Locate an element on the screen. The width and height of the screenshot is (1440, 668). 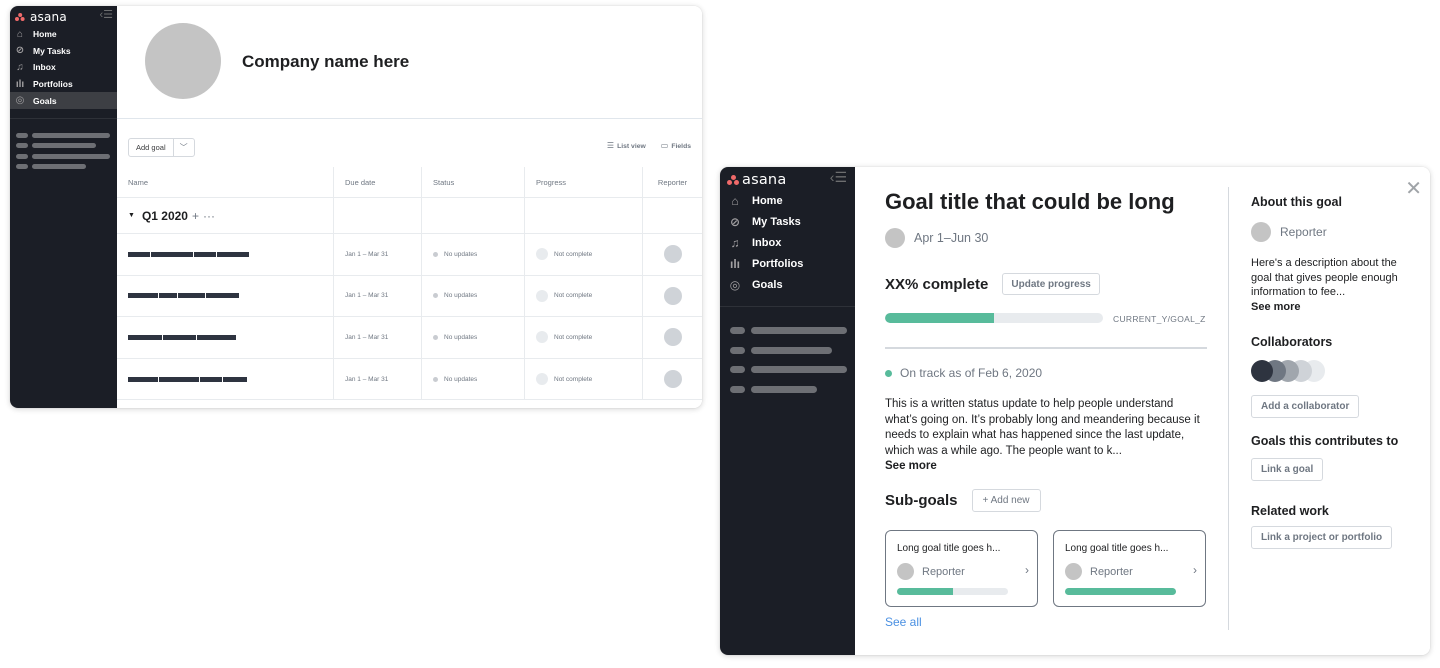
subgoal-progress-bar is located at coordinates (952, 591).